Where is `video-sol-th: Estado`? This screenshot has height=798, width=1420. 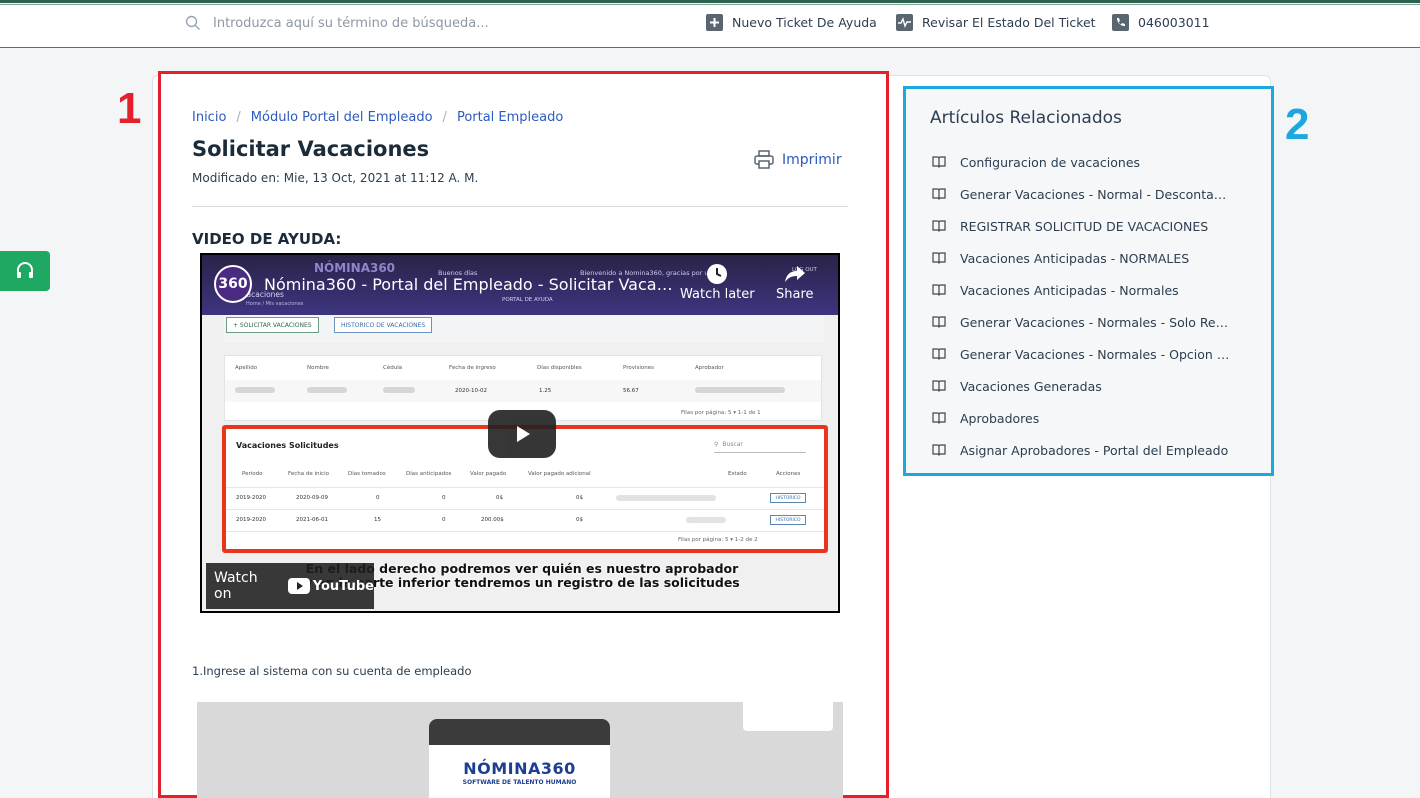 video-sol-th: Estado is located at coordinates (737, 474).